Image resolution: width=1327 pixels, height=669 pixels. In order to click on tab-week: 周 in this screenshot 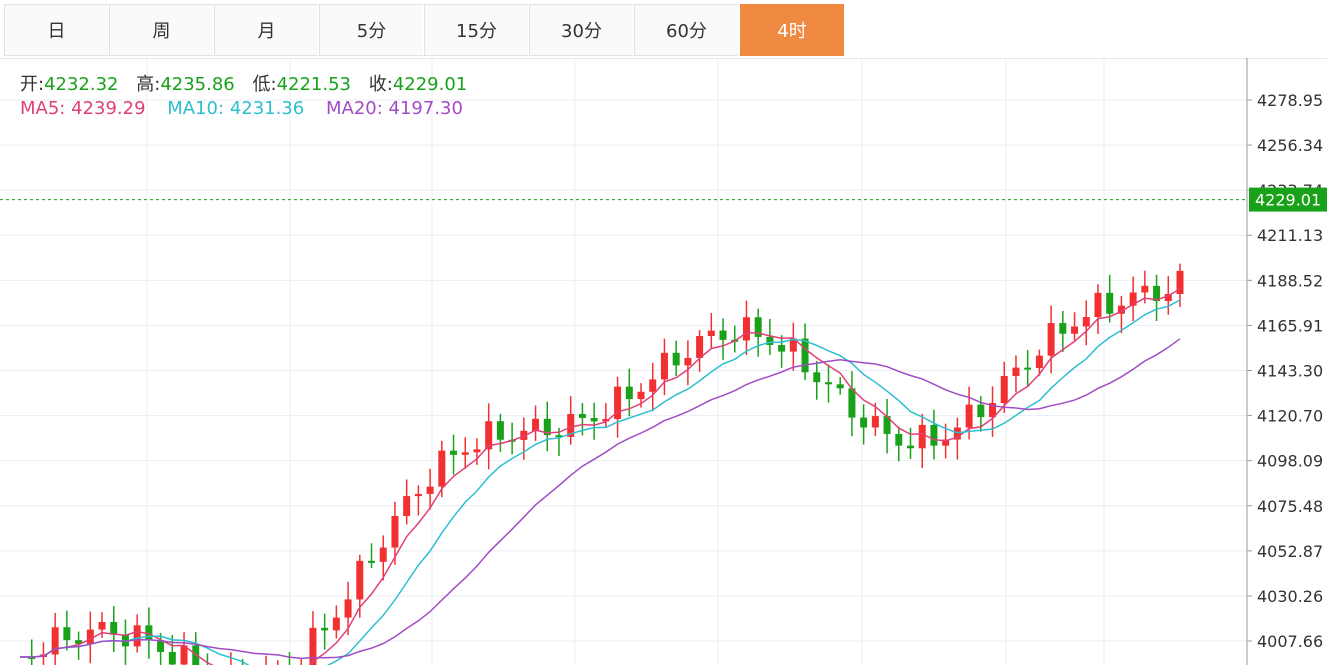, I will do `click(161, 30)`.